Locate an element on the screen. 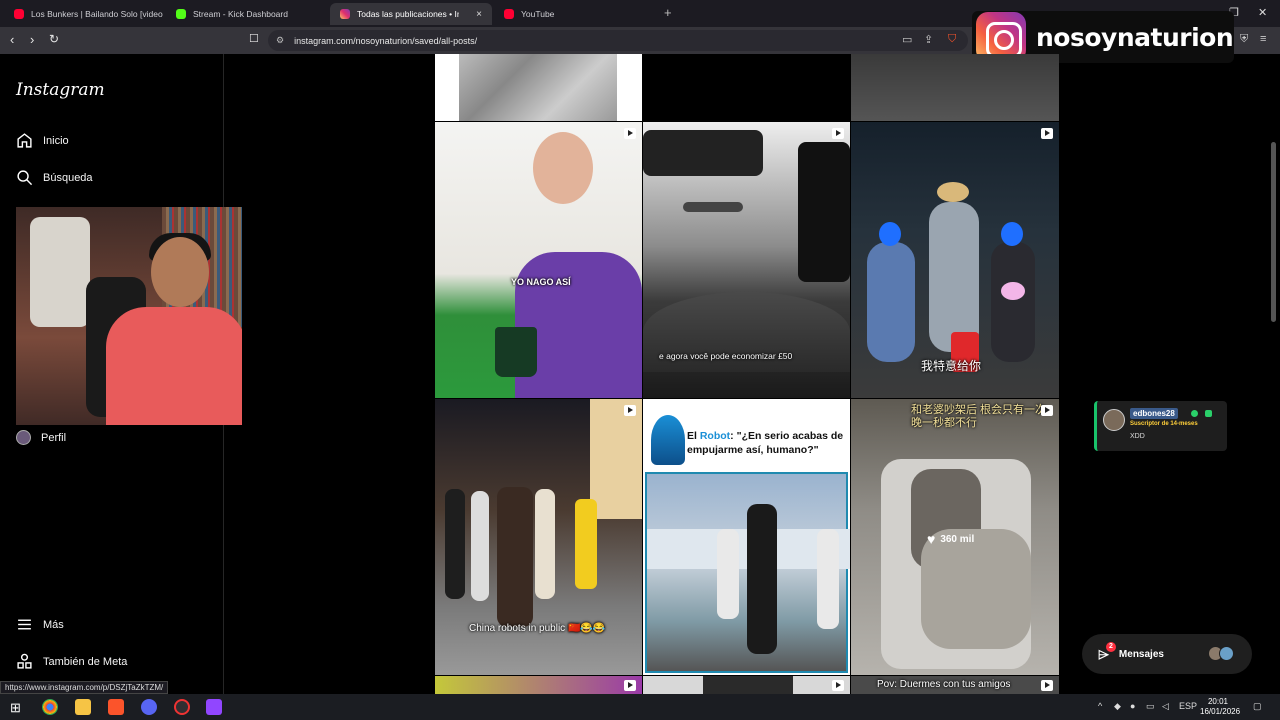 The image size is (1280, 720). unread-badge: 2 is located at coordinates (1111, 647).